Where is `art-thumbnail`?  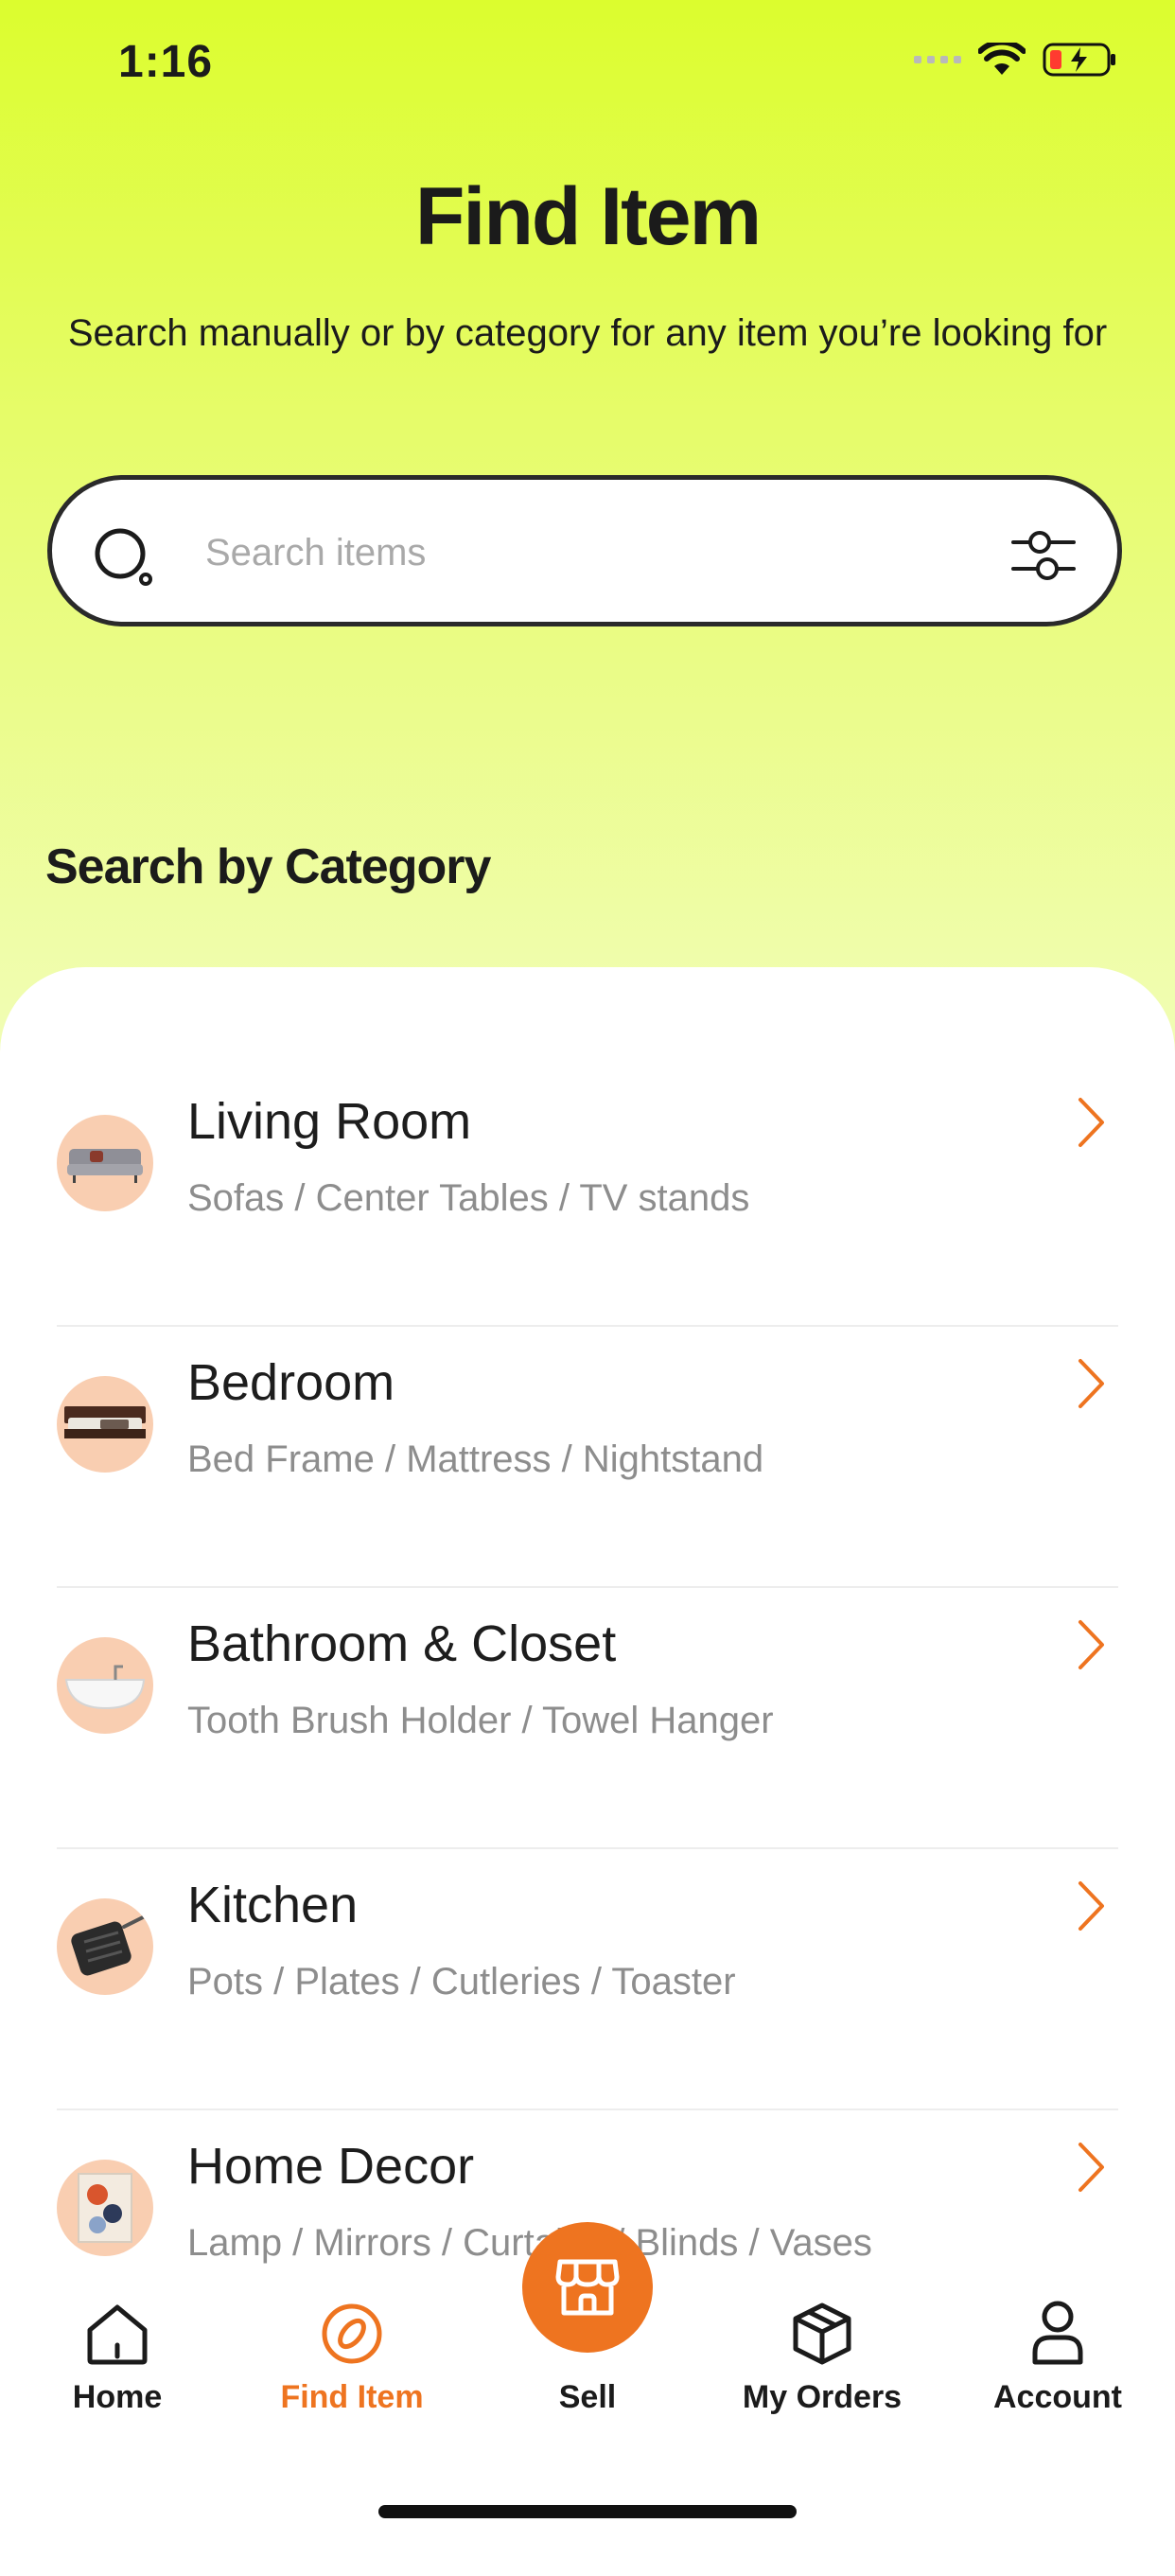 art-thumbnail is located at coordinates (105, 2208).